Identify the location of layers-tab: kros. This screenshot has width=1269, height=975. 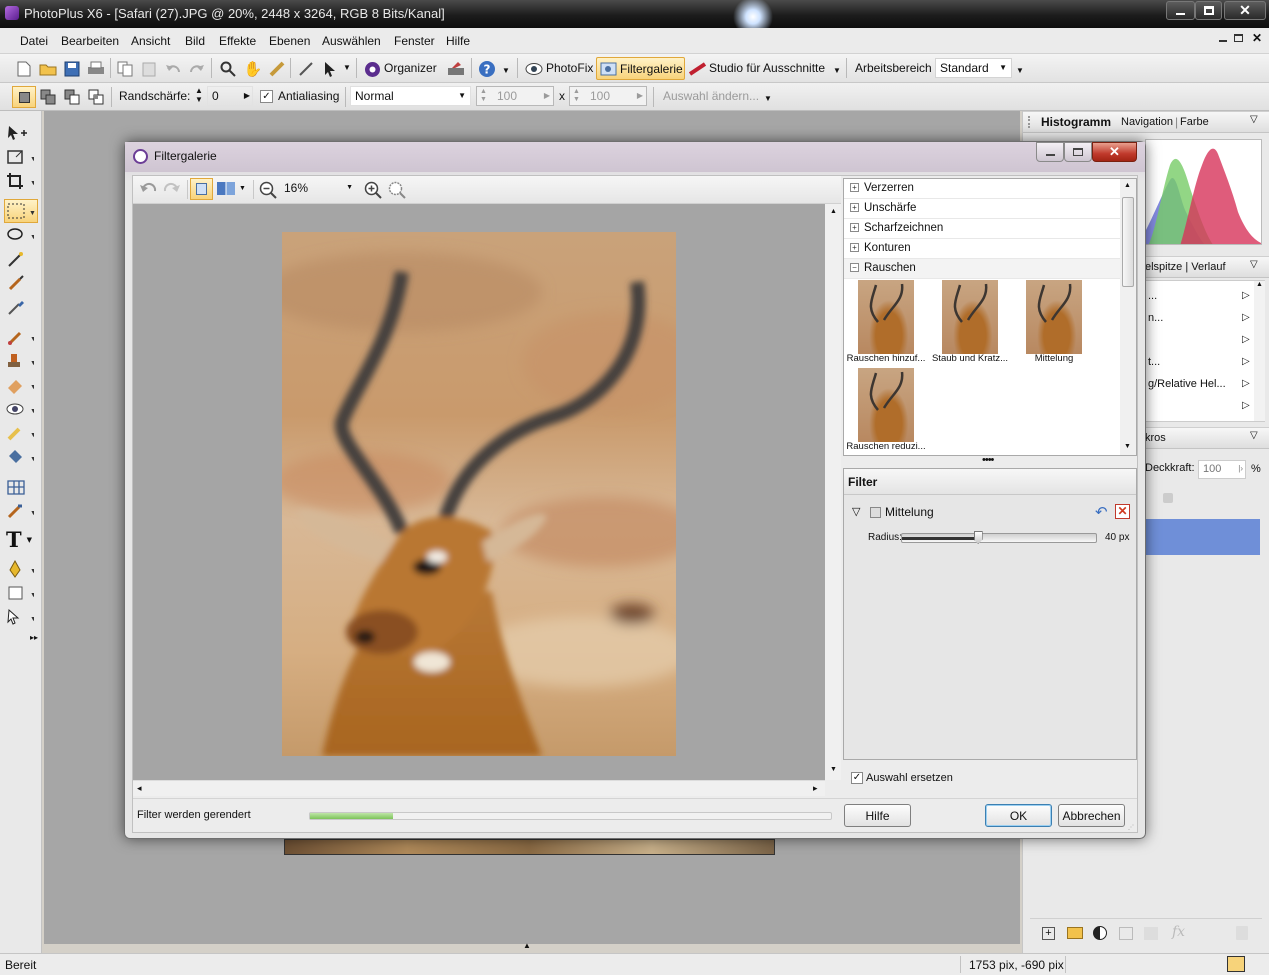
(1155, 438).